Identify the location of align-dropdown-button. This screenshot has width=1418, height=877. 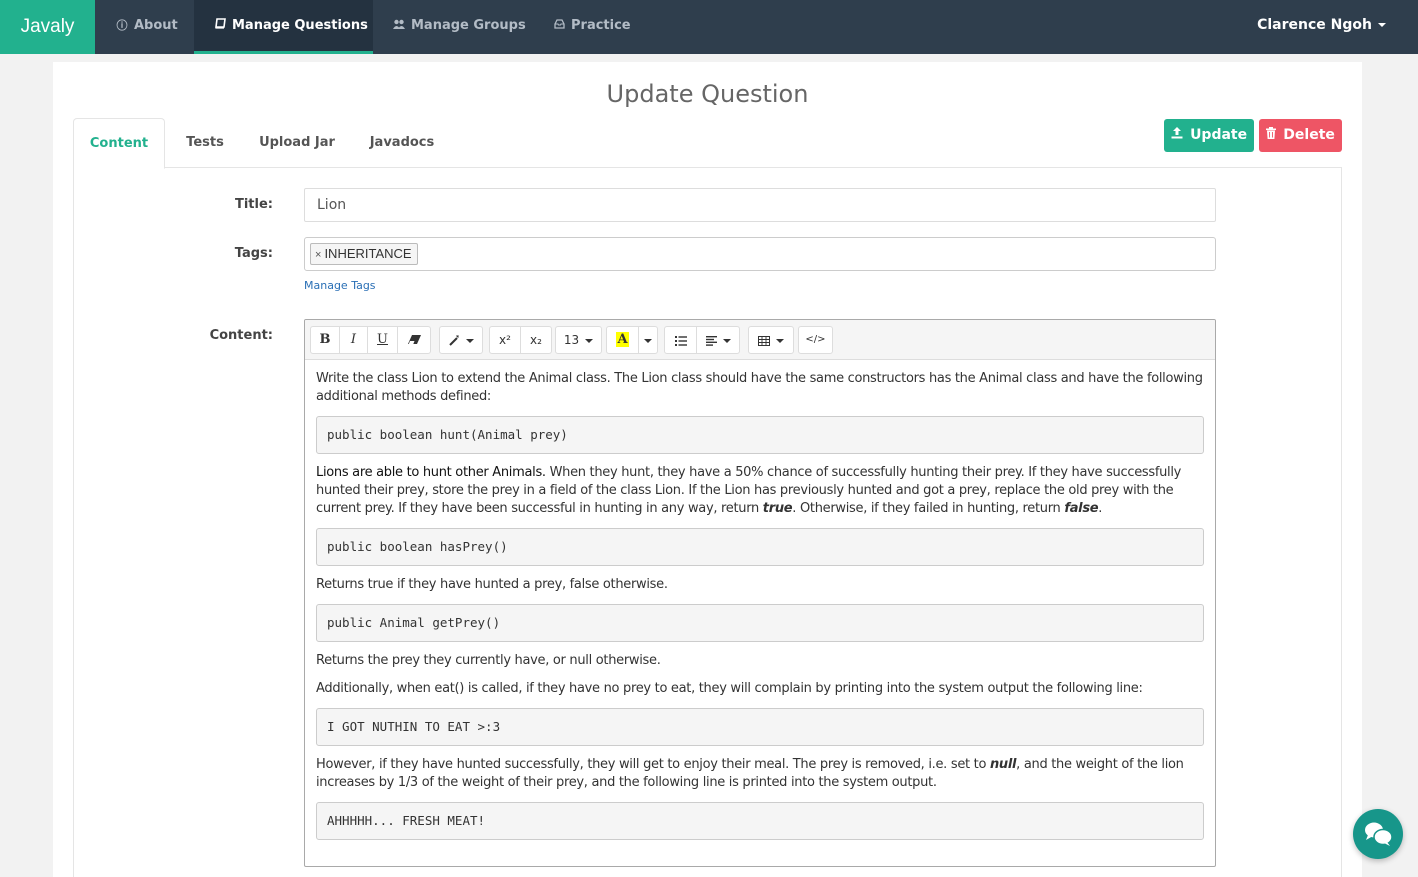
(718, 340).